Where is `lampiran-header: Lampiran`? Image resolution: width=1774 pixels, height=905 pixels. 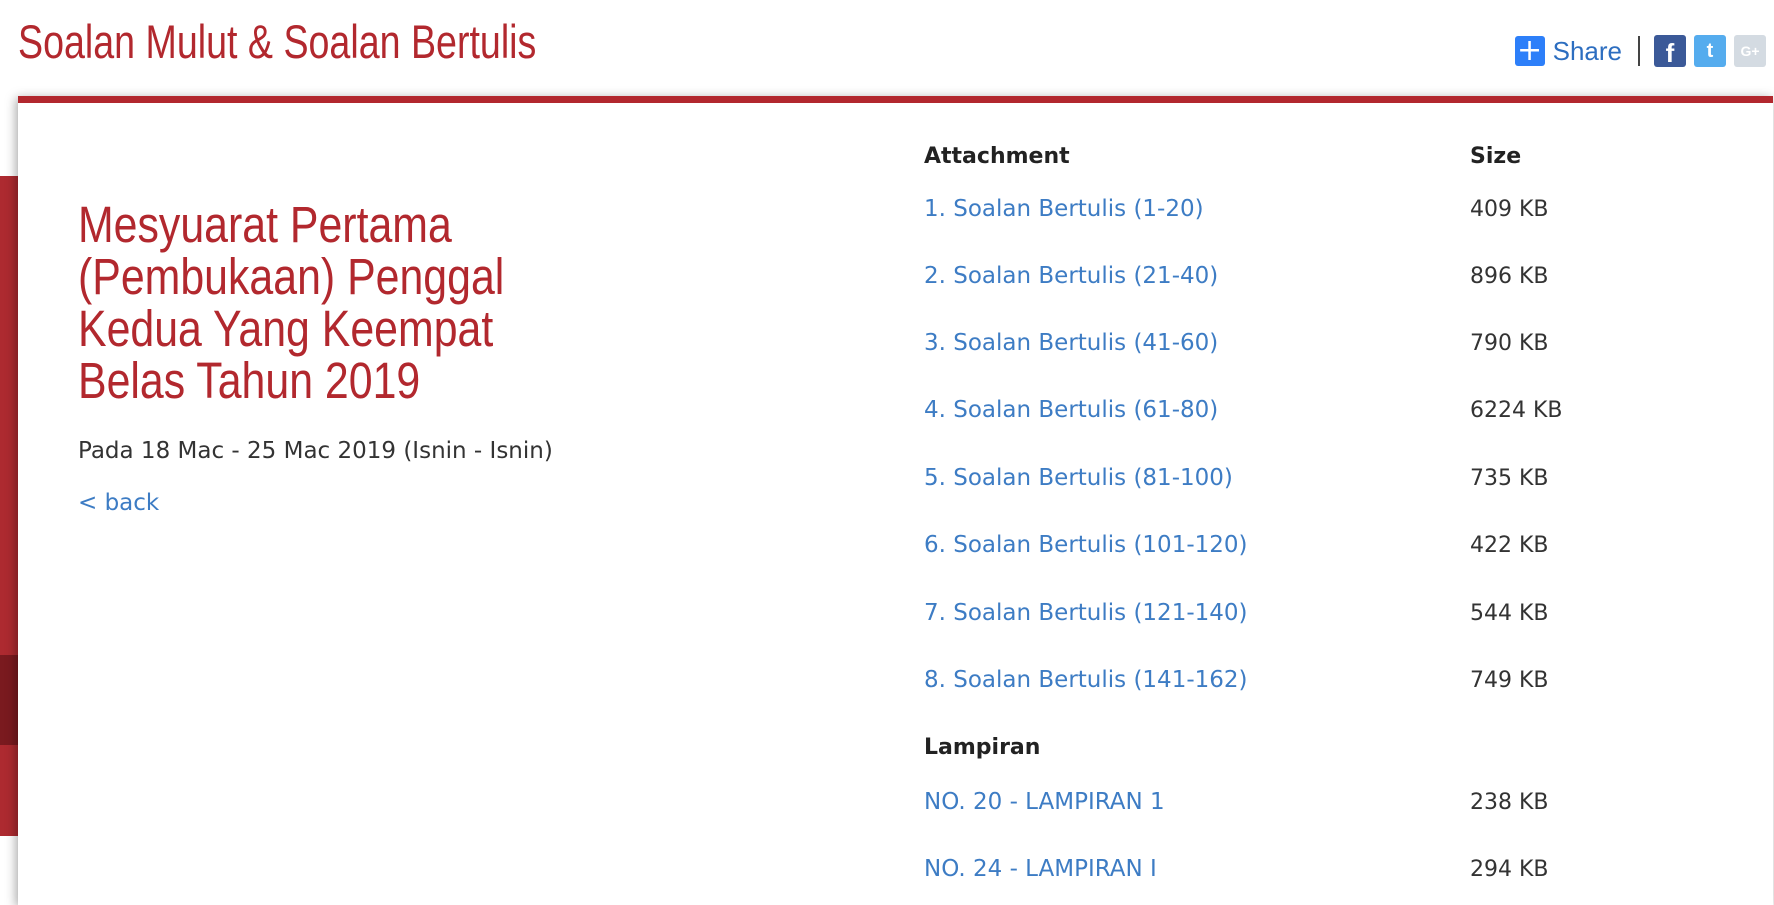 lampiran-header: Lampiran is located at coordinates (982, 747).